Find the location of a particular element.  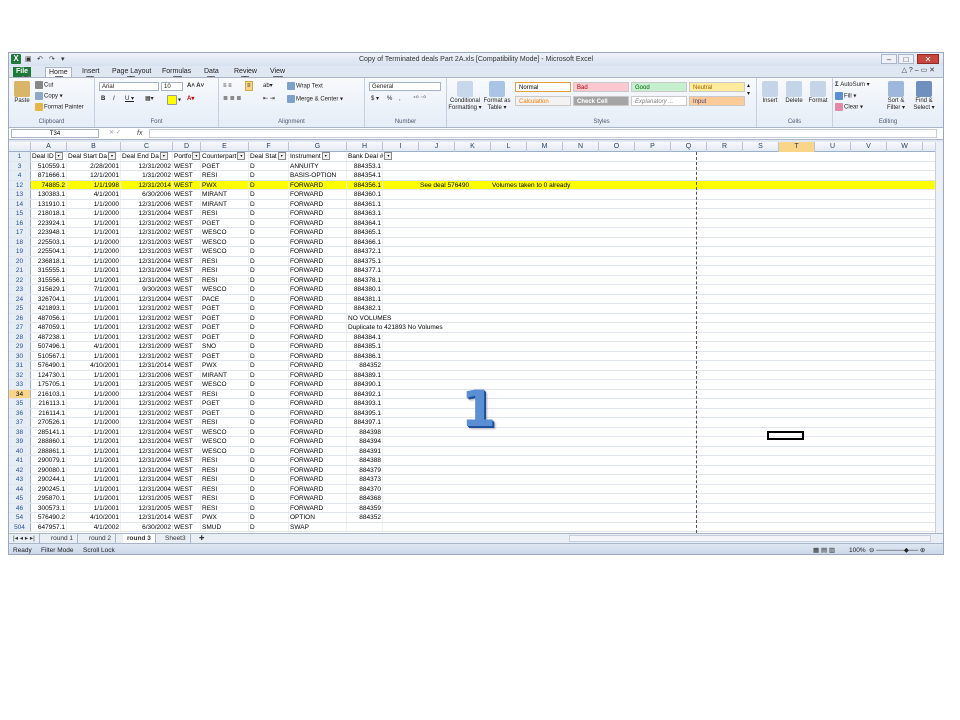

cell-h: 884373 is located at coordinates (365, 479).